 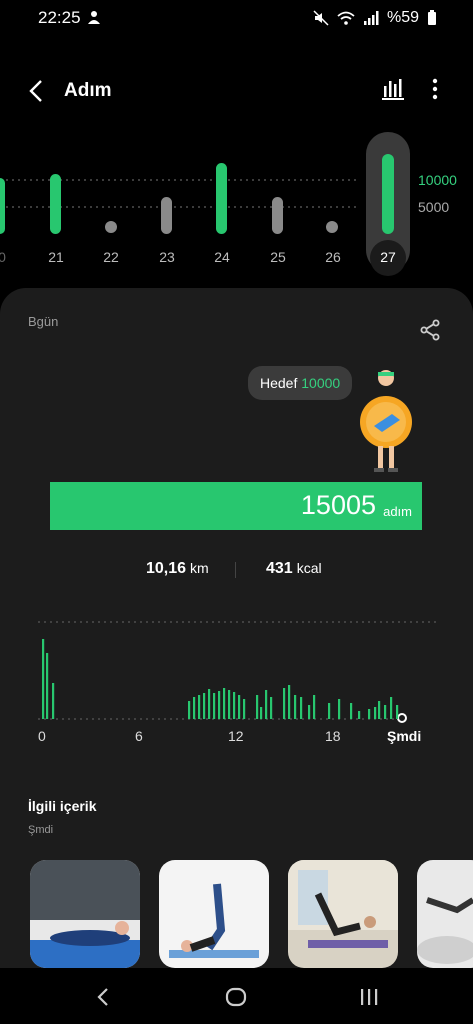 What do you see at coordinates (236, 997) in the screenshot?
I see `nav-home-icon` at bounding box center [236, 997].